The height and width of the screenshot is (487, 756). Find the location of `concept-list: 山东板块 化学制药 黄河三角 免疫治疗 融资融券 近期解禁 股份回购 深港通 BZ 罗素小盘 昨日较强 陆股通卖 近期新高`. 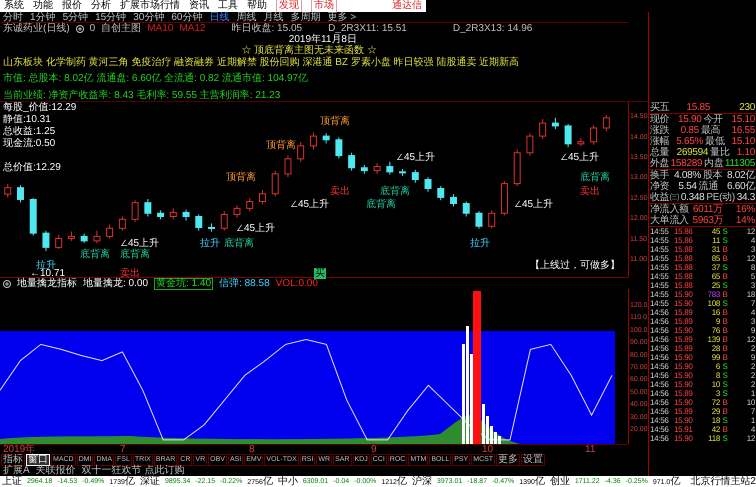

concept-list: 山东板块 化学制药 黄河三角 免疫治疗 融资融券 近期解禁 股份回购 深港通 BZ 罗素小盘 昨日较强 陆股通卖 近期新高 is located at coordinates (324, 62).